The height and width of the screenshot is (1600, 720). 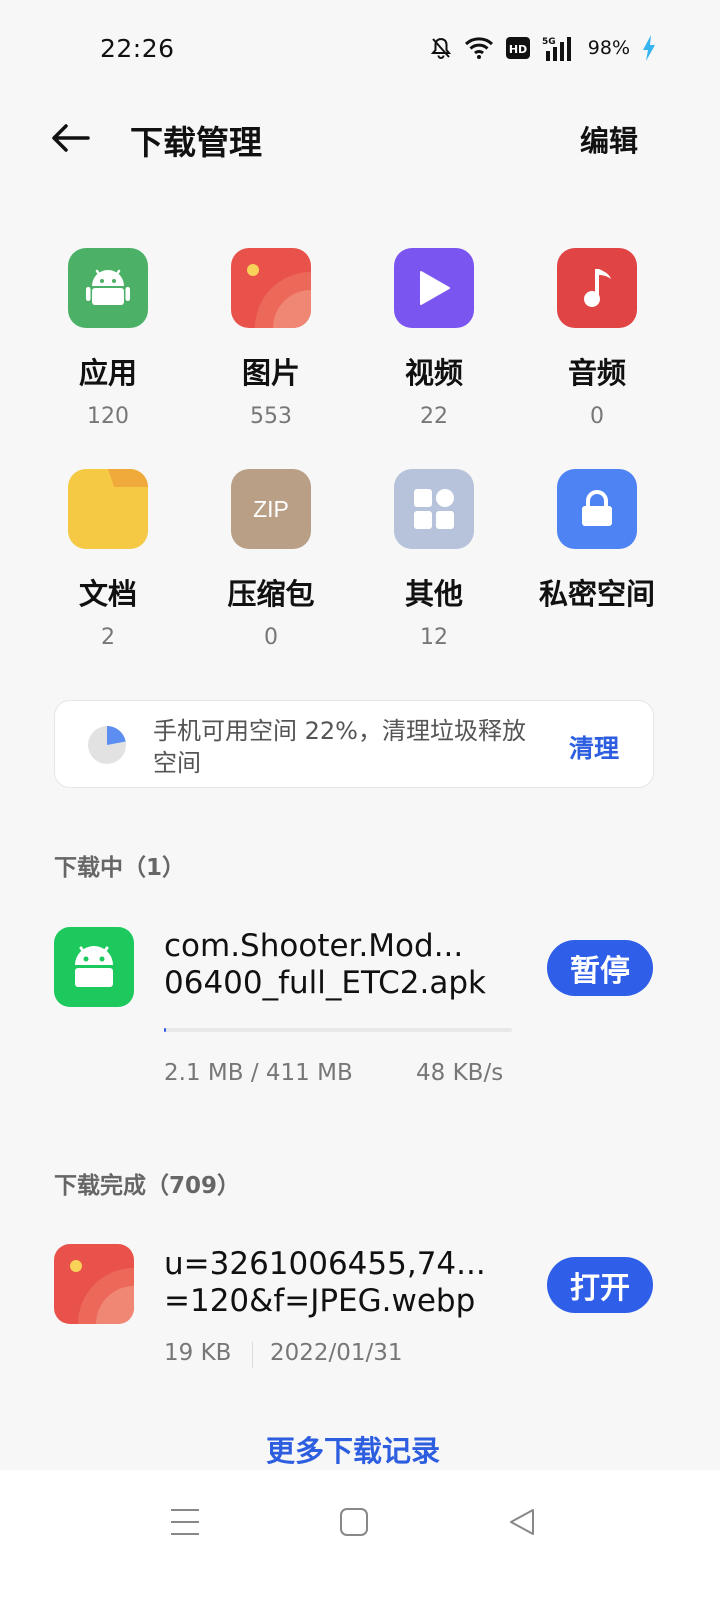 I want to click on category-label: 应用, so click(x=107, y=373).